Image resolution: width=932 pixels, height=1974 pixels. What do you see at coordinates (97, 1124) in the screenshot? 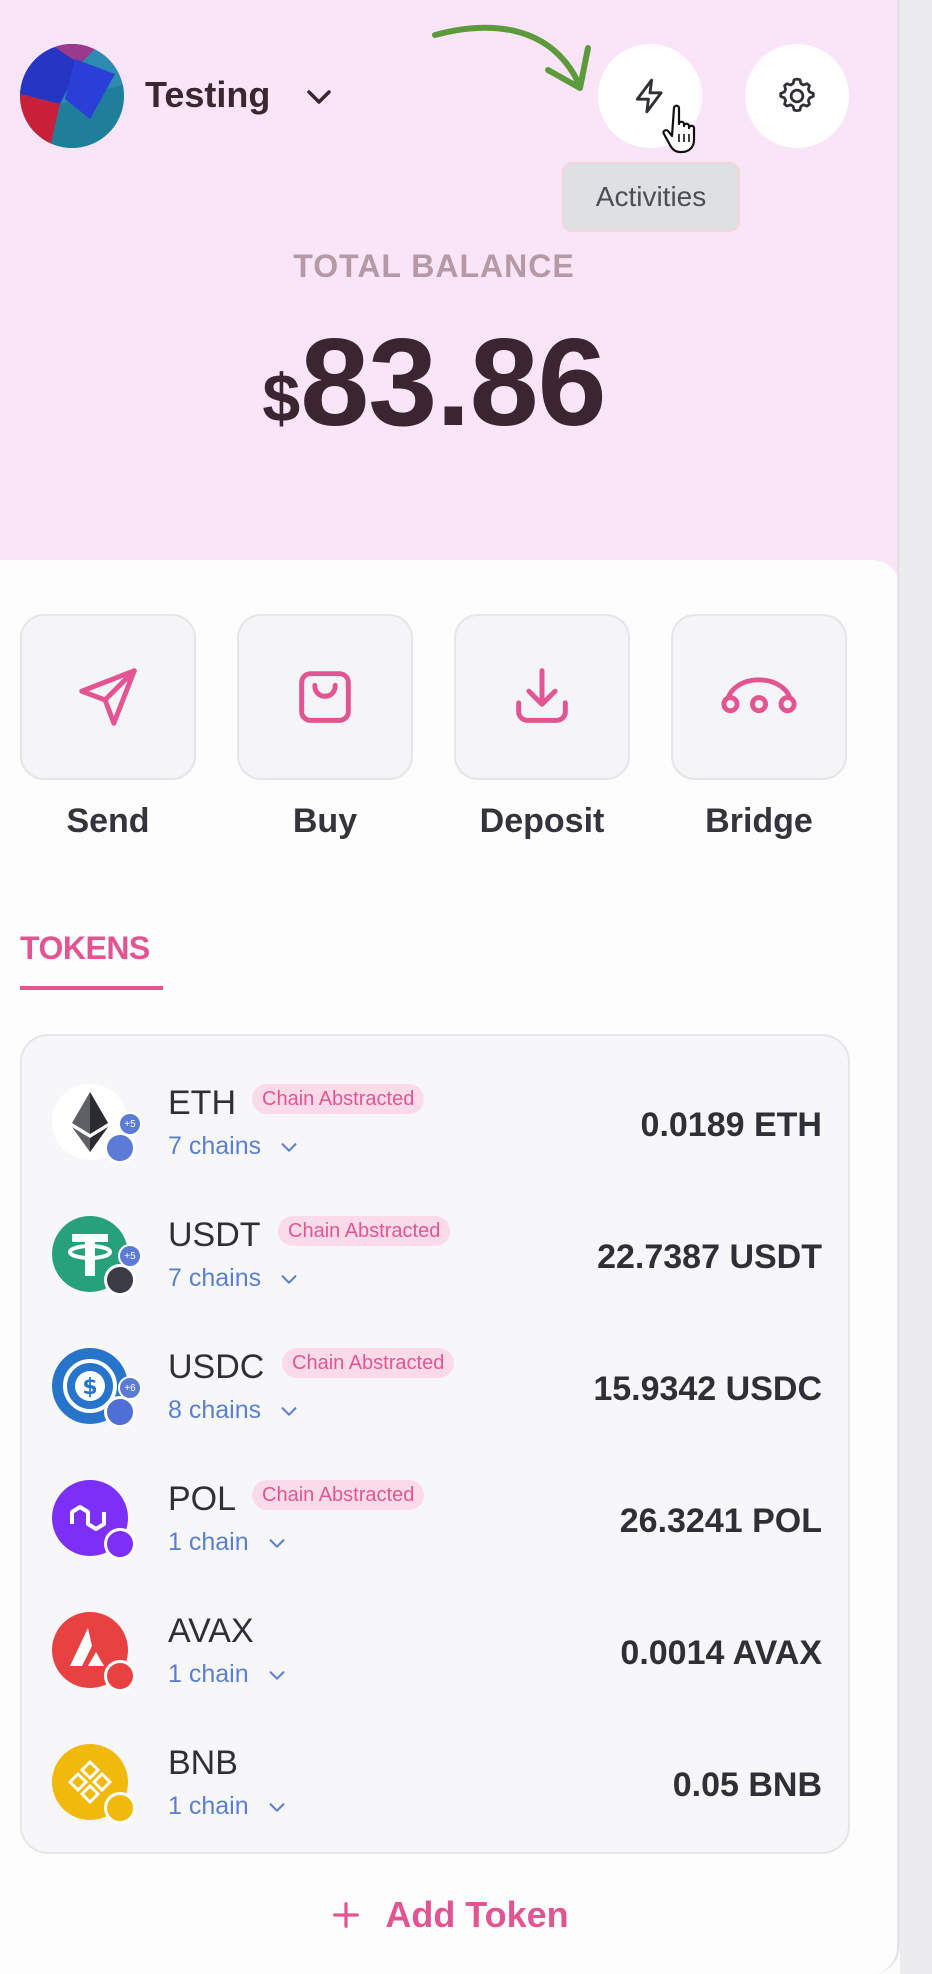
I see `eth-icon: +5` at bounding box center [97, 1124].